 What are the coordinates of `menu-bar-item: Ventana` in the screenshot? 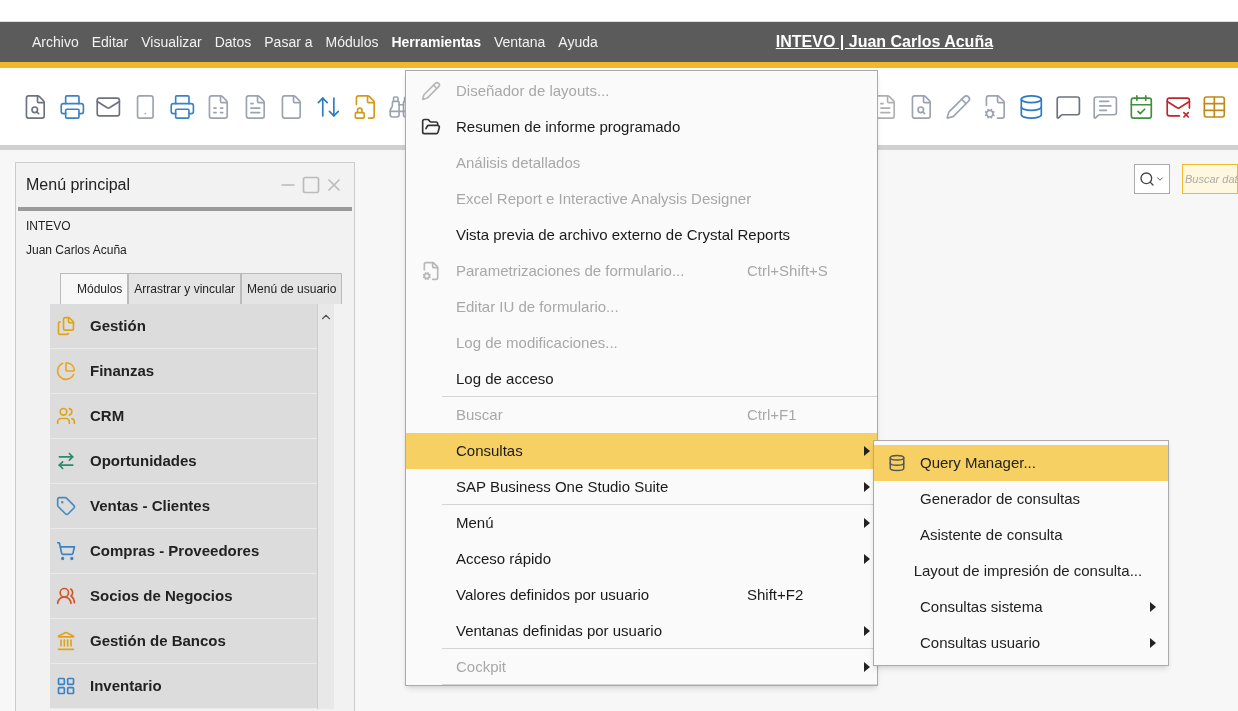 It's located at (519, 42).